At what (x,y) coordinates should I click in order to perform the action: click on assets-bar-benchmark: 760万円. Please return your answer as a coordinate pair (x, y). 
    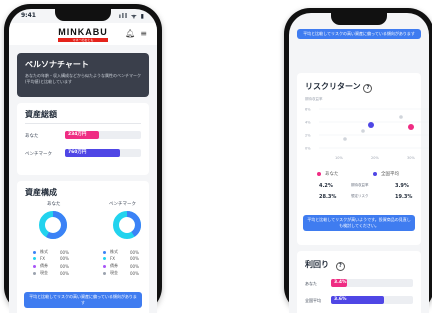
    Looking at the image, I should click on (103, 153).